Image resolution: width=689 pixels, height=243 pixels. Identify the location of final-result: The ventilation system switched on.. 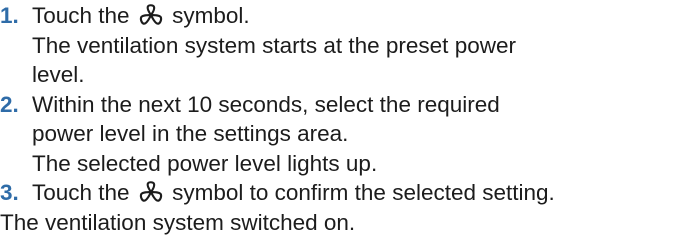
(178, 222).